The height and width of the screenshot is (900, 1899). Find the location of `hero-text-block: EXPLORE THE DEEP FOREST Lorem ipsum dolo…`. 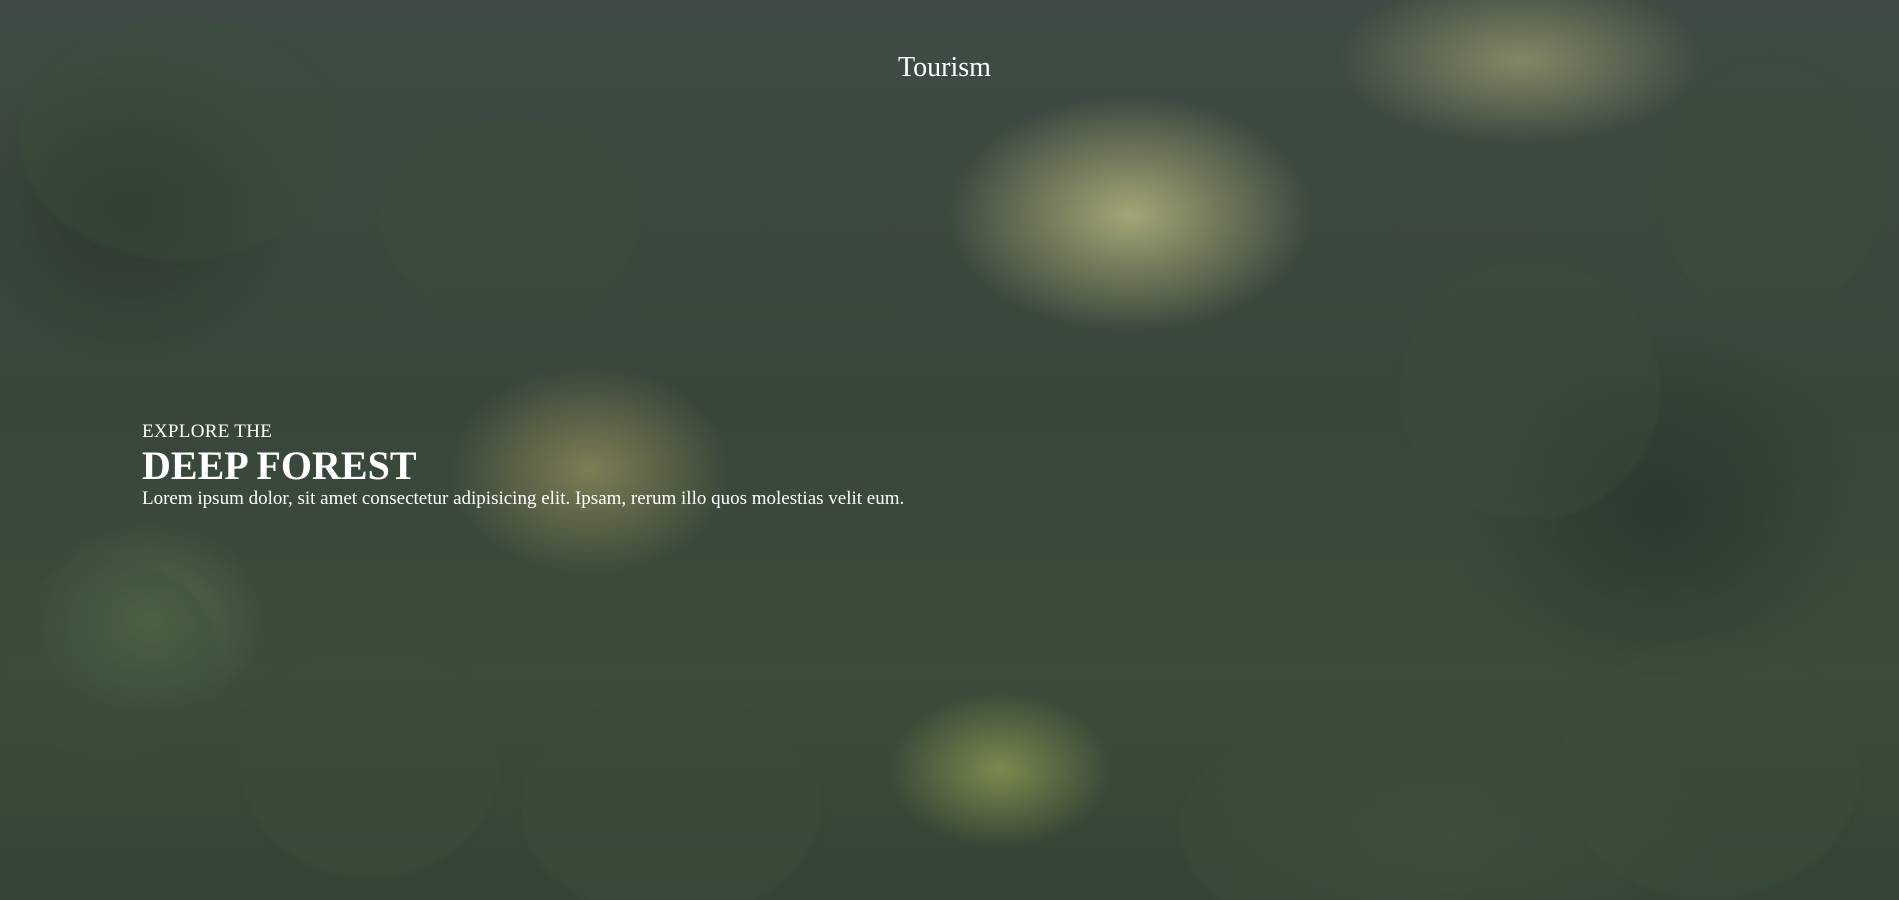

hero-text-block: EXPLORE THE DEEP FOREST Lorem ipsum dolo… is located at coordinates (523, 465).